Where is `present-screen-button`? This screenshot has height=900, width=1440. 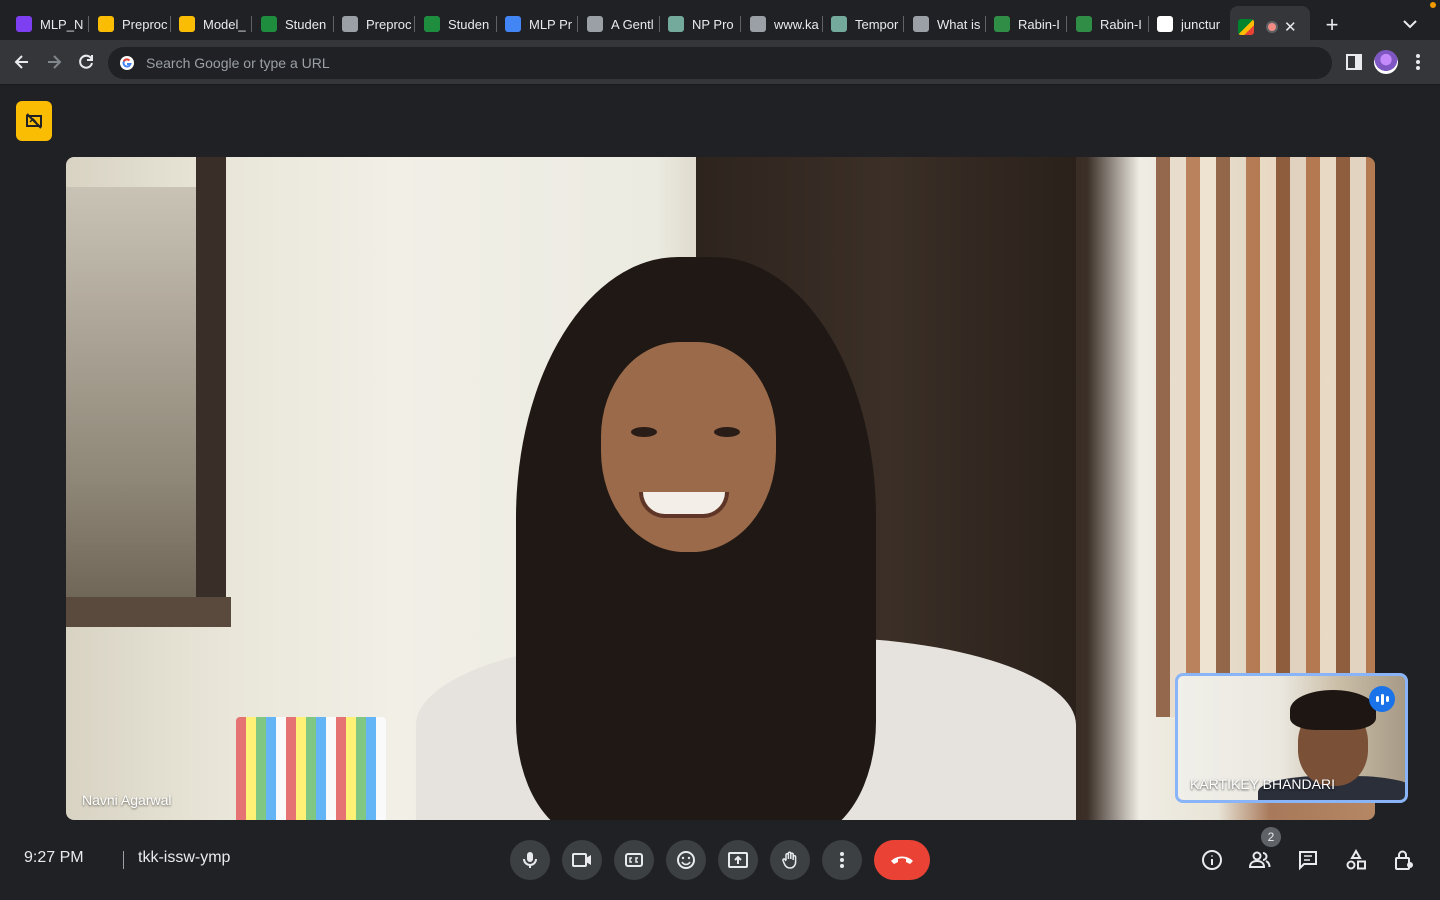 present-screen-button is located at coordinates (738, 860).